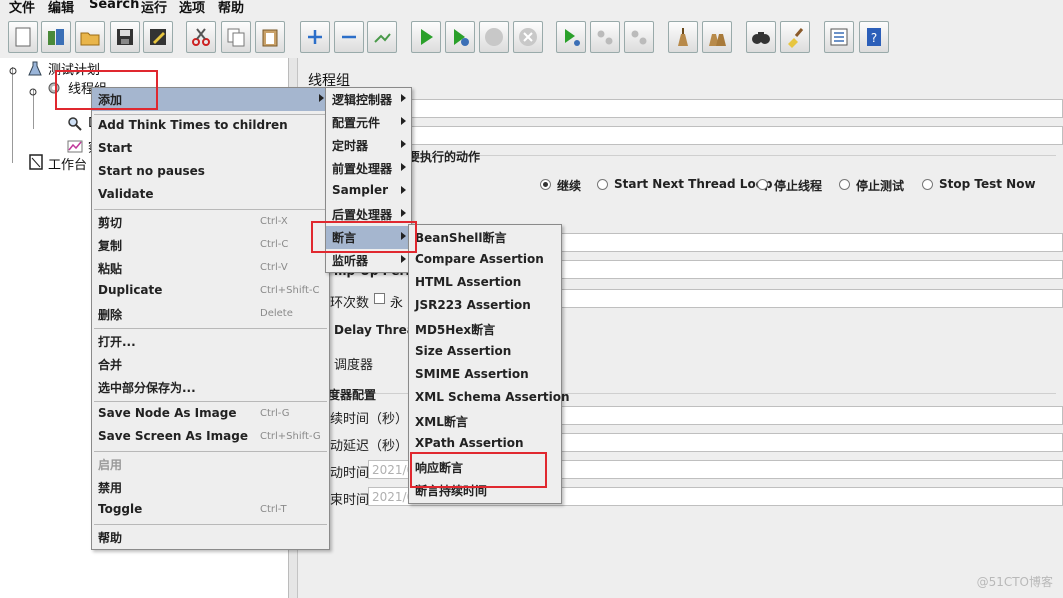 Image resolution: width=1063 pixels, height=598 pixels. I want to click on remote-start-button, so click(571, 37).